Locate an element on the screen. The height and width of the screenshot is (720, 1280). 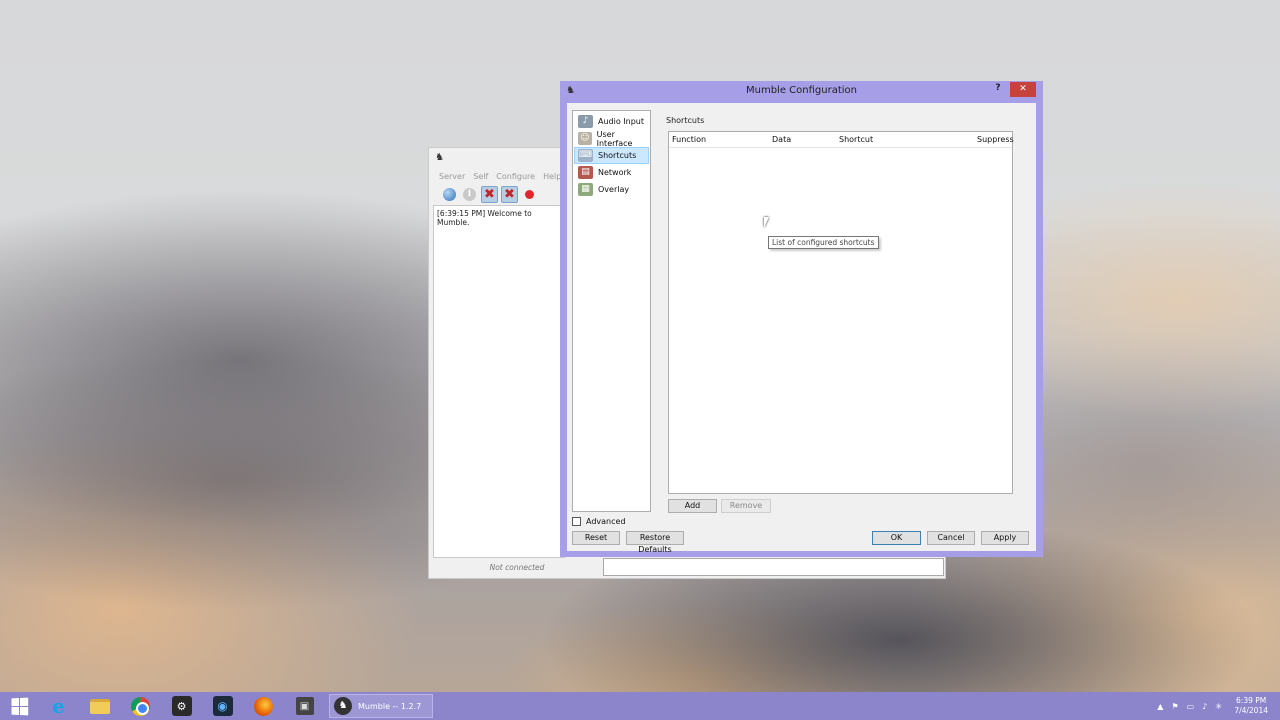
chat-log: [6:39:15 PM] Welcome to Mumble. is located at coordinates (499, 381).